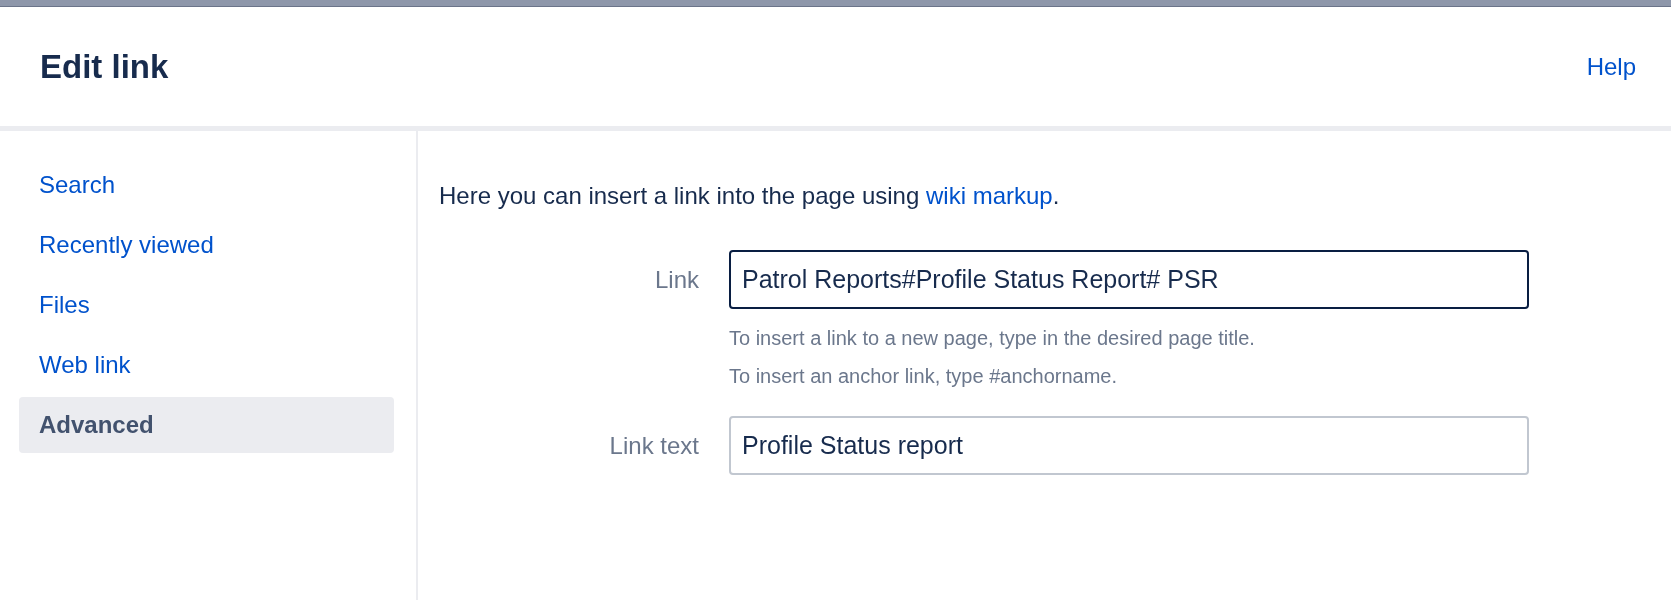 The width and height of the screenshot is (1671, 600). Describe the element at coordinates (206, 365) in the screenshot. I see `sidebar-item: Web link` at that location.